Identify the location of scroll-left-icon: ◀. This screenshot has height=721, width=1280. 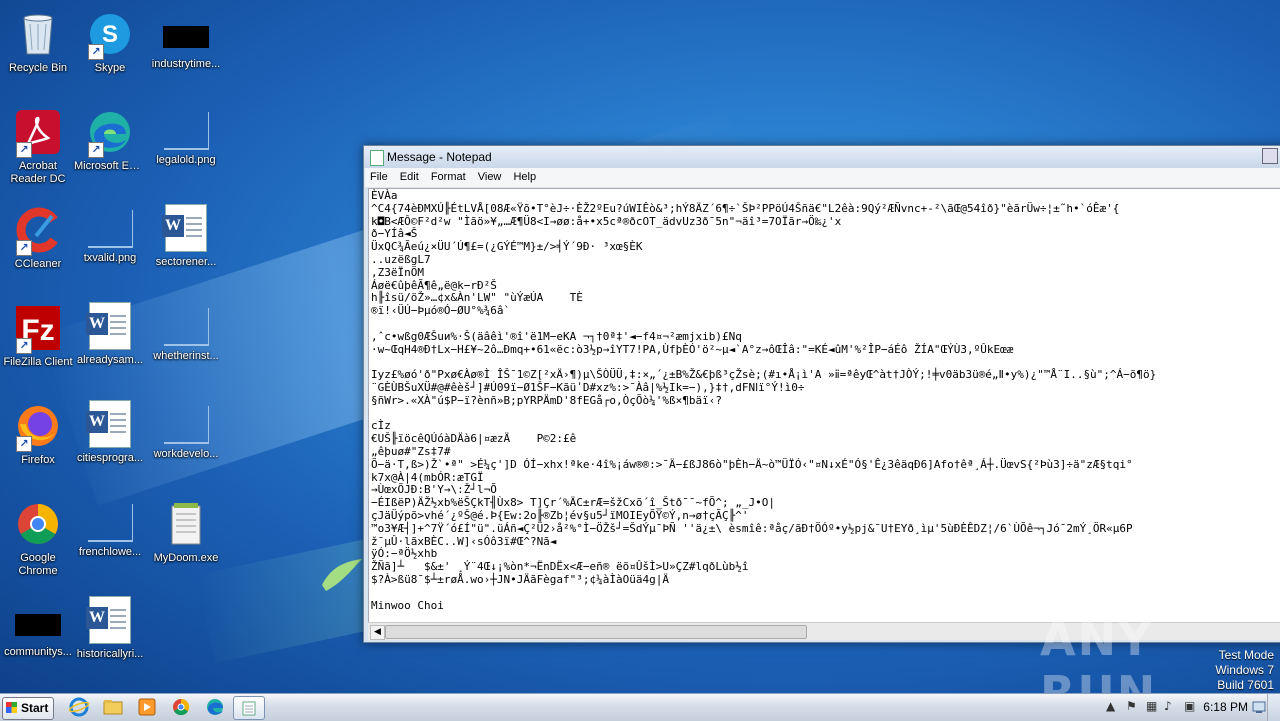
(377, 632).